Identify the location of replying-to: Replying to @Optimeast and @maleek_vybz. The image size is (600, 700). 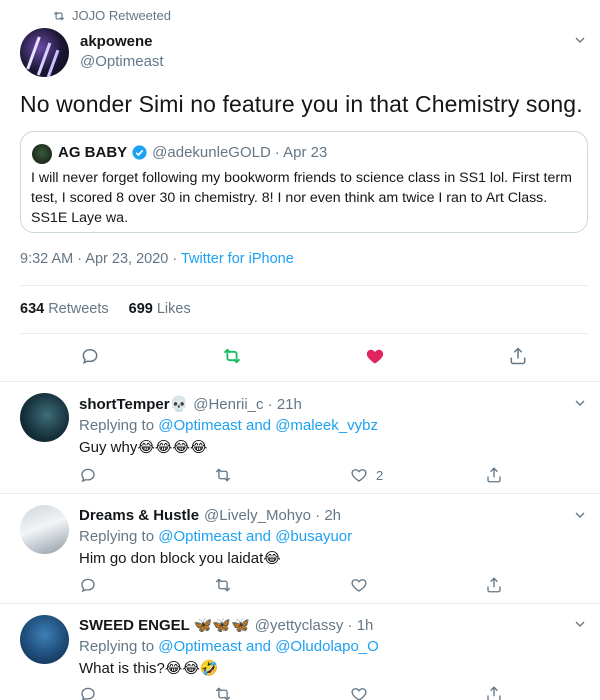
(228, 425).